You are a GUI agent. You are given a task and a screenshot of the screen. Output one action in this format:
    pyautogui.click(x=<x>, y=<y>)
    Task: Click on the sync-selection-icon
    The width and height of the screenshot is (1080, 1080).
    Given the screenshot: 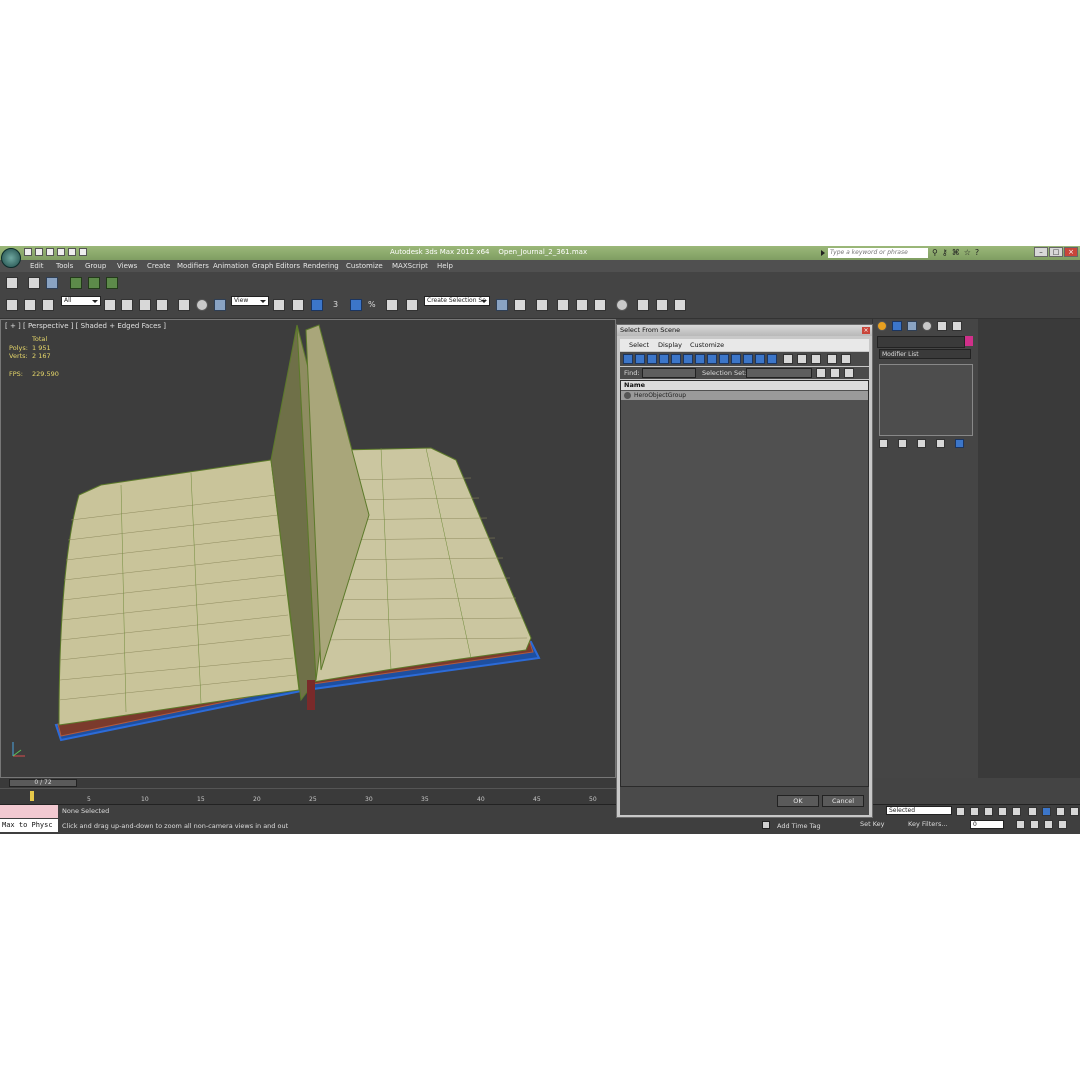 What is the action you would take?
    pyautogui.click(x=846, y=359)
    